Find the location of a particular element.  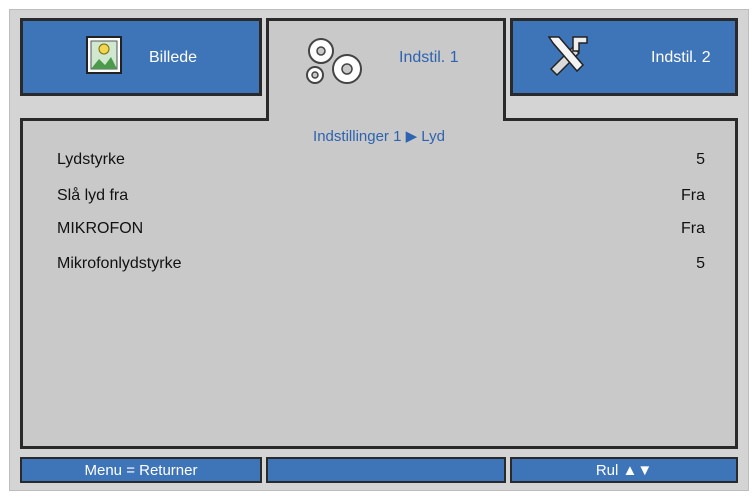

setting-row-sla-lyd-fra: Slå lyd fra Fra is located at coordinates (381, 198).